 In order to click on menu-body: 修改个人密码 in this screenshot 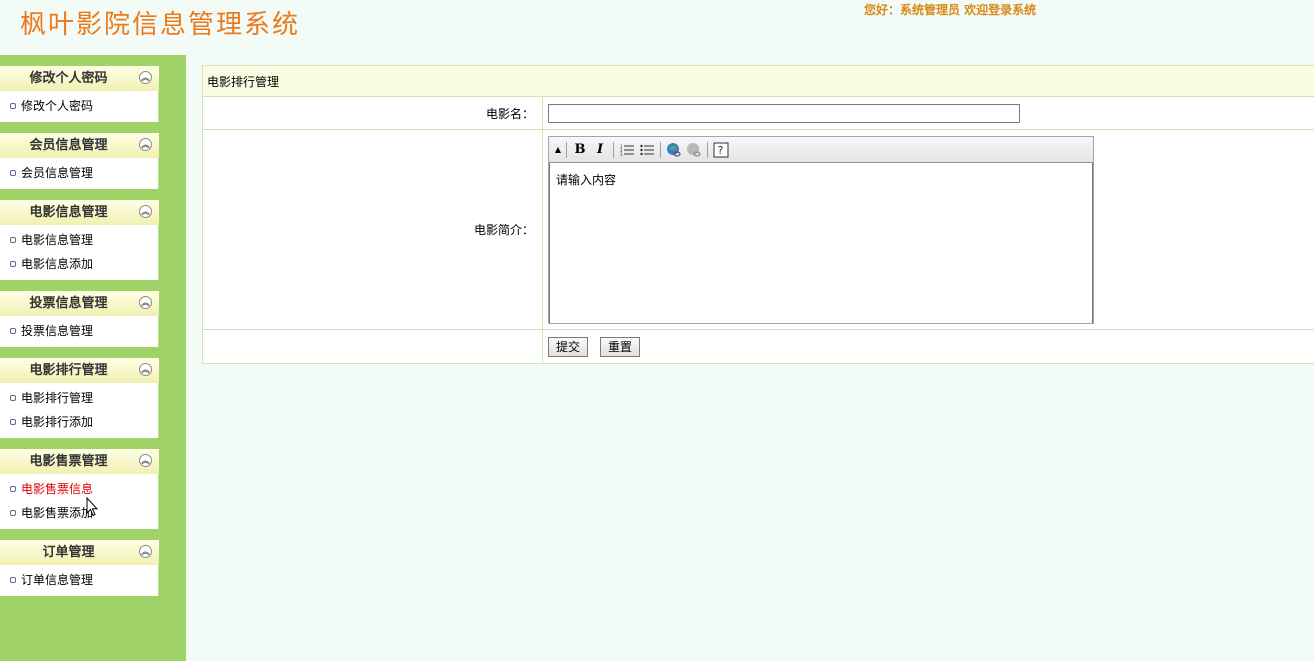, I will do `click(79, 106)`.